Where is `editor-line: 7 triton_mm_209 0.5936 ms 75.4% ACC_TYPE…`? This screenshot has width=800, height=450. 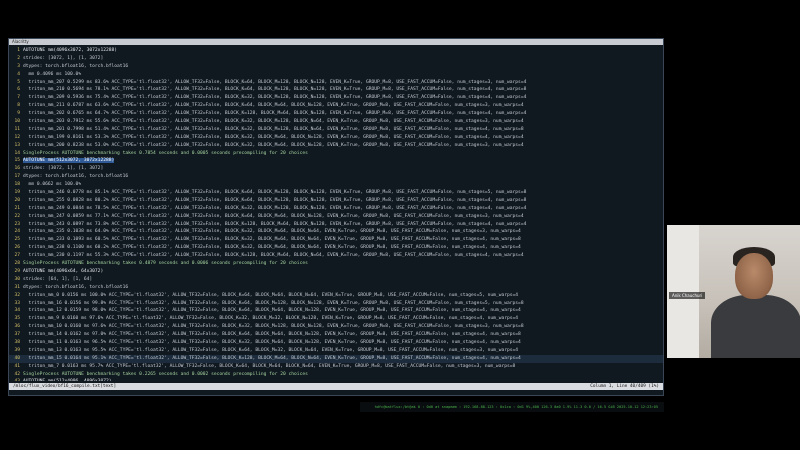
editor-line: 7 triton_mm_209 0.5936 ms 75.4% ACC_TYPE… is located at coordinates (336, 98).